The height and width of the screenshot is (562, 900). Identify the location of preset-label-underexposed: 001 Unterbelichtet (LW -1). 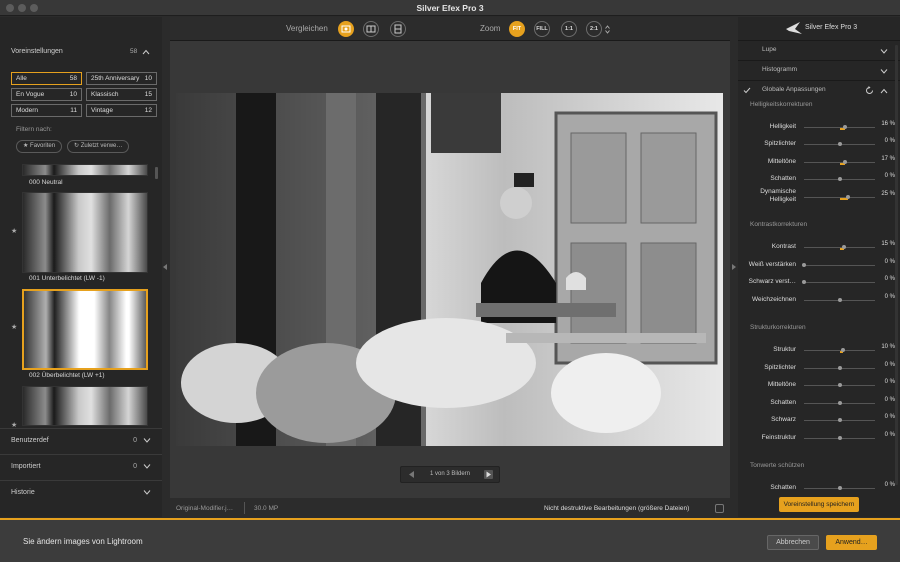
(67, 278).